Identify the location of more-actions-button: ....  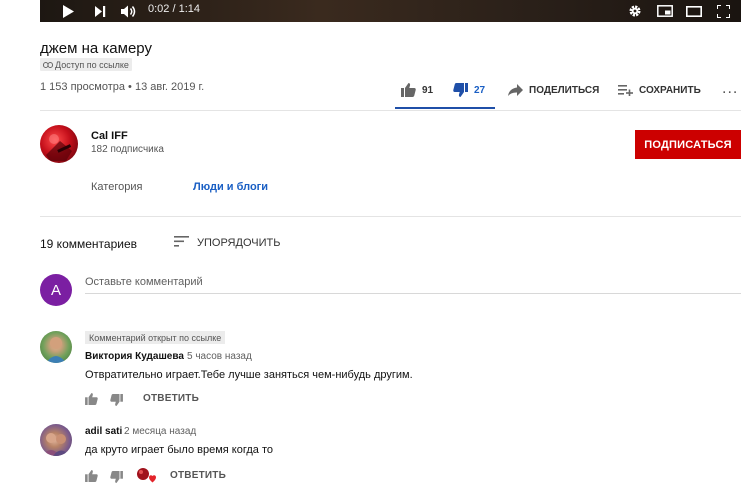
(730, 89).